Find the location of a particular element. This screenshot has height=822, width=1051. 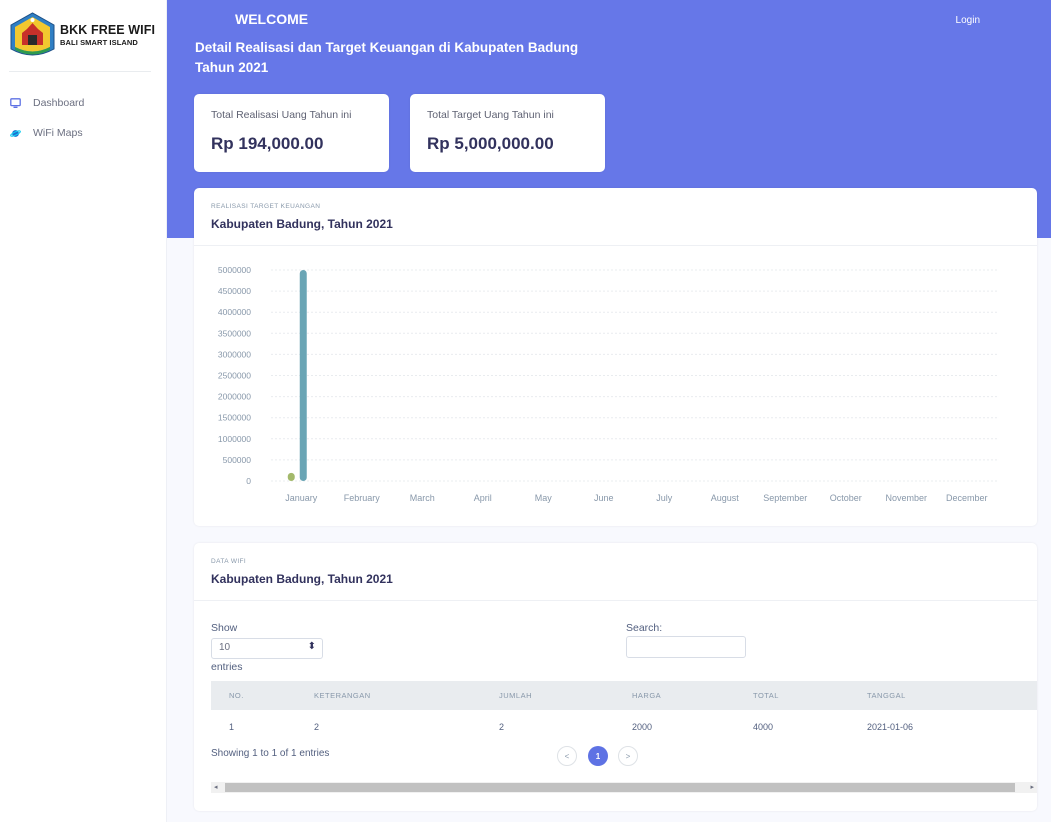

table-card-title: Kabupaten Badung, Tahun 2021 is located at coordinates (302, 579).